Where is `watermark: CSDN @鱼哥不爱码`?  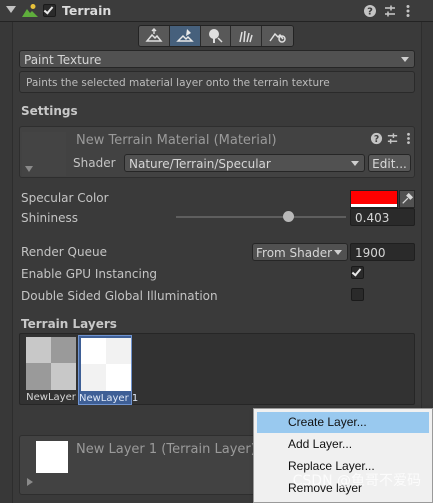
watermark: CSDN @鱼哥不爱码 is located at coordinates (356, 481).